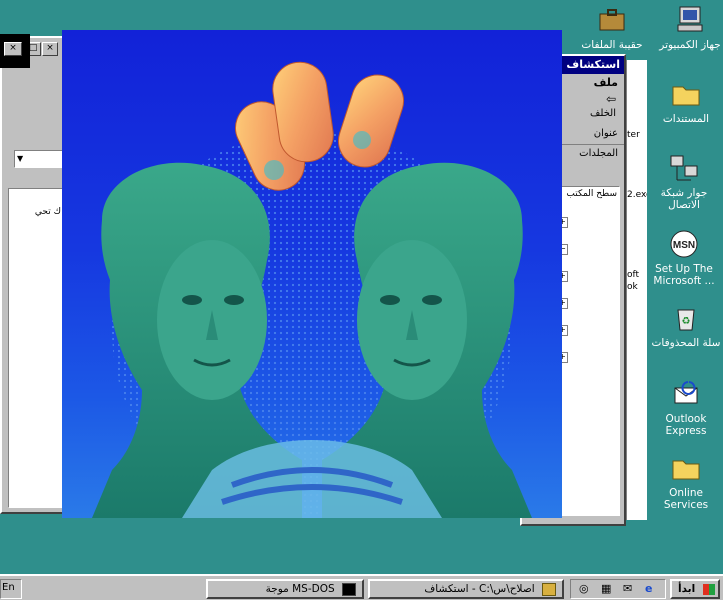 The width and height of the screenshot is (723, 600). I want to click on recycle-bin-icon: ♻, so click(686, 320).